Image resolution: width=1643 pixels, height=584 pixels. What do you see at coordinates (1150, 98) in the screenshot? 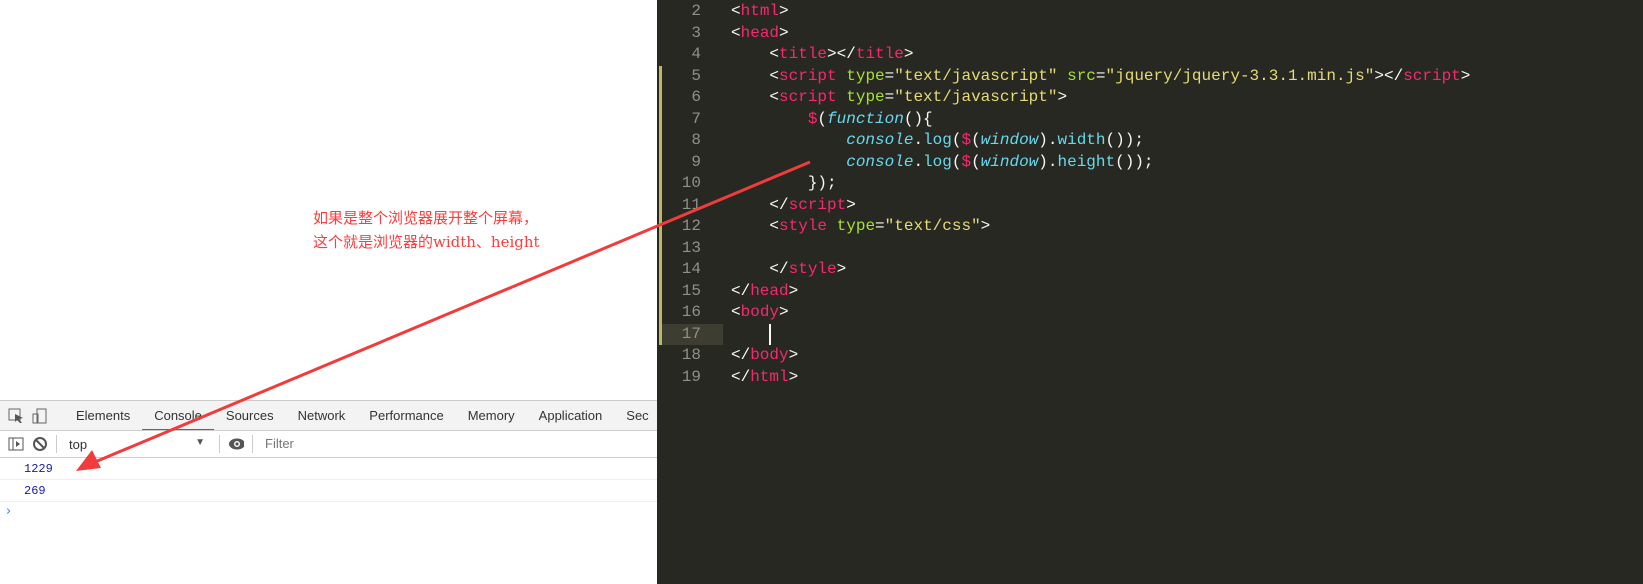
I see `code-line: 6 <script type="text/javascript">` at bounding box center [1150, 98].